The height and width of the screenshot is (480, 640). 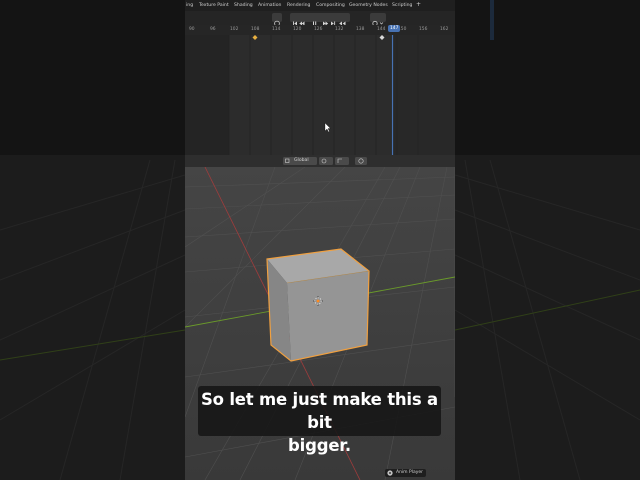 I want to click on ruler-tick: 156, so click(x=423, y=29).